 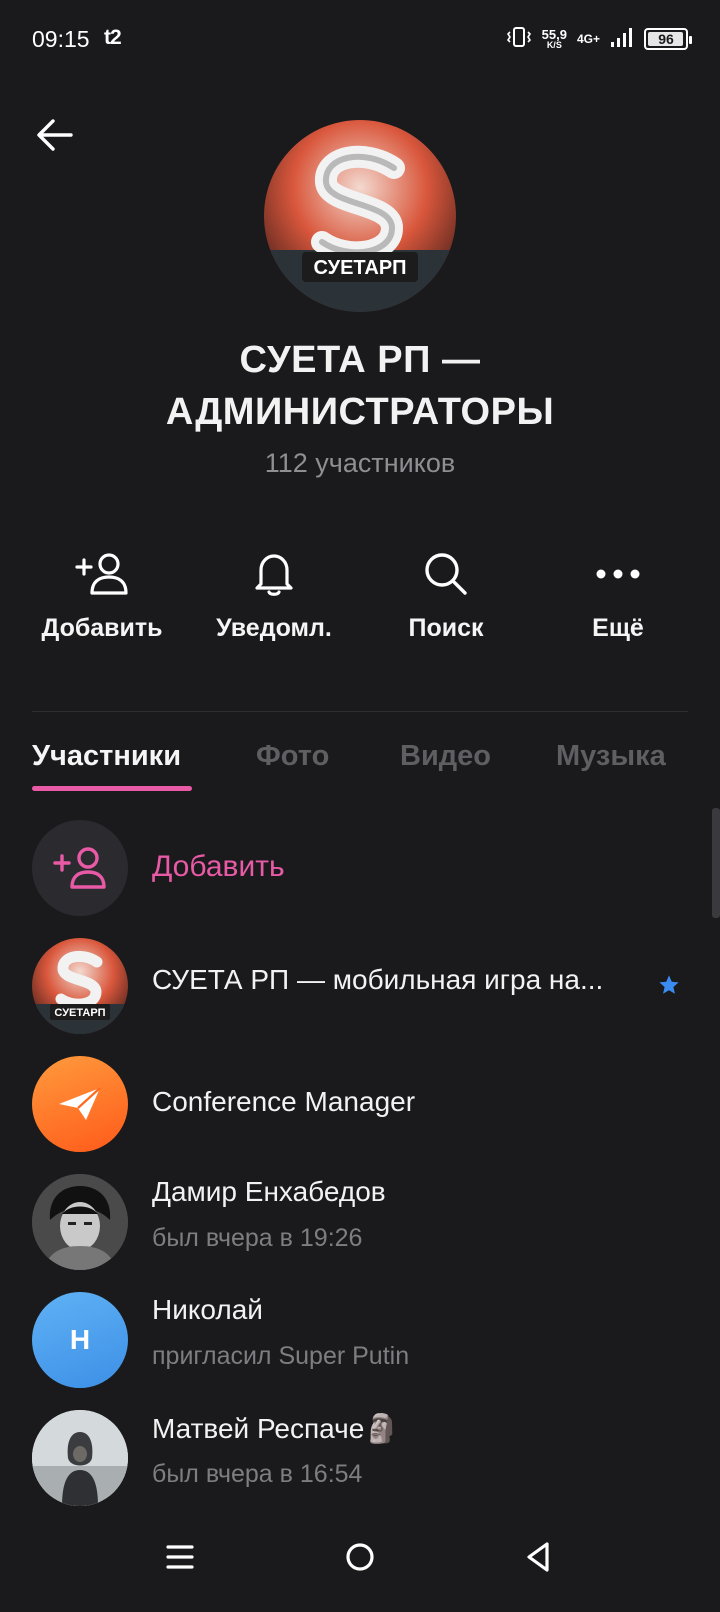 I want to click on member-status: пригласил Super Putin, so click(x=281, y=1356).